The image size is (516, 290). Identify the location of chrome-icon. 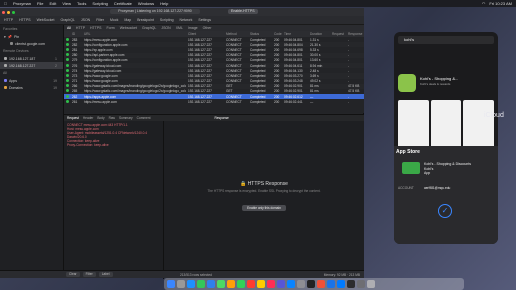
(331, 284).